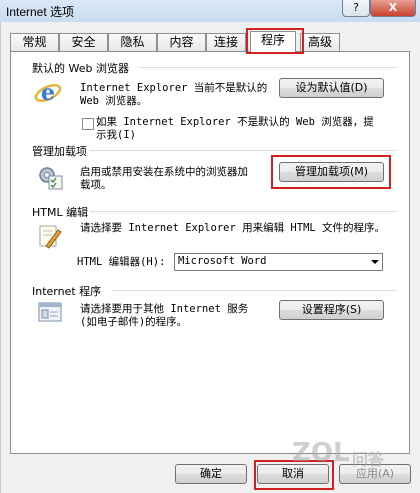 The height and width of the screenshot is (493, 420). Describe the element at coordinates (60, 212) in the screenshot. I see `html-editor-title: HTML 编辑` at that location.